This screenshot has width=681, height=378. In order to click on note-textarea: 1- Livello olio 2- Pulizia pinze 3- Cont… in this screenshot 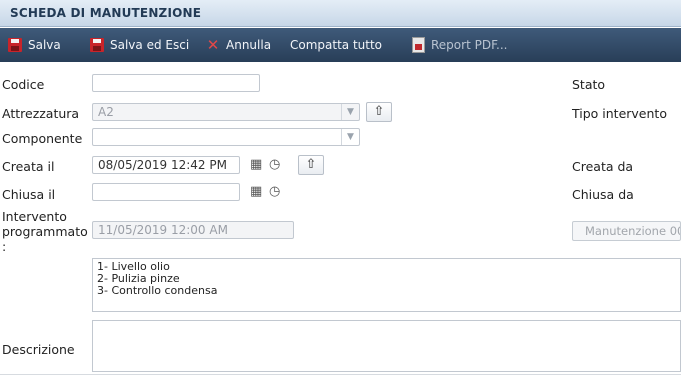, I will do `click(386, 285)`.